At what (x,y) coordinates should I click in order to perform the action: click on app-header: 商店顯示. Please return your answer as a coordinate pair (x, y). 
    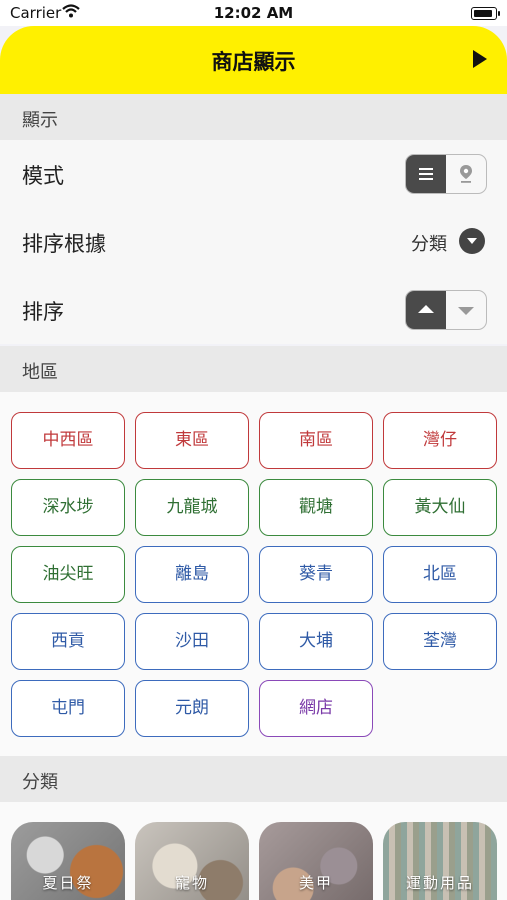
    Looking at the image, I should click on (253, 60).